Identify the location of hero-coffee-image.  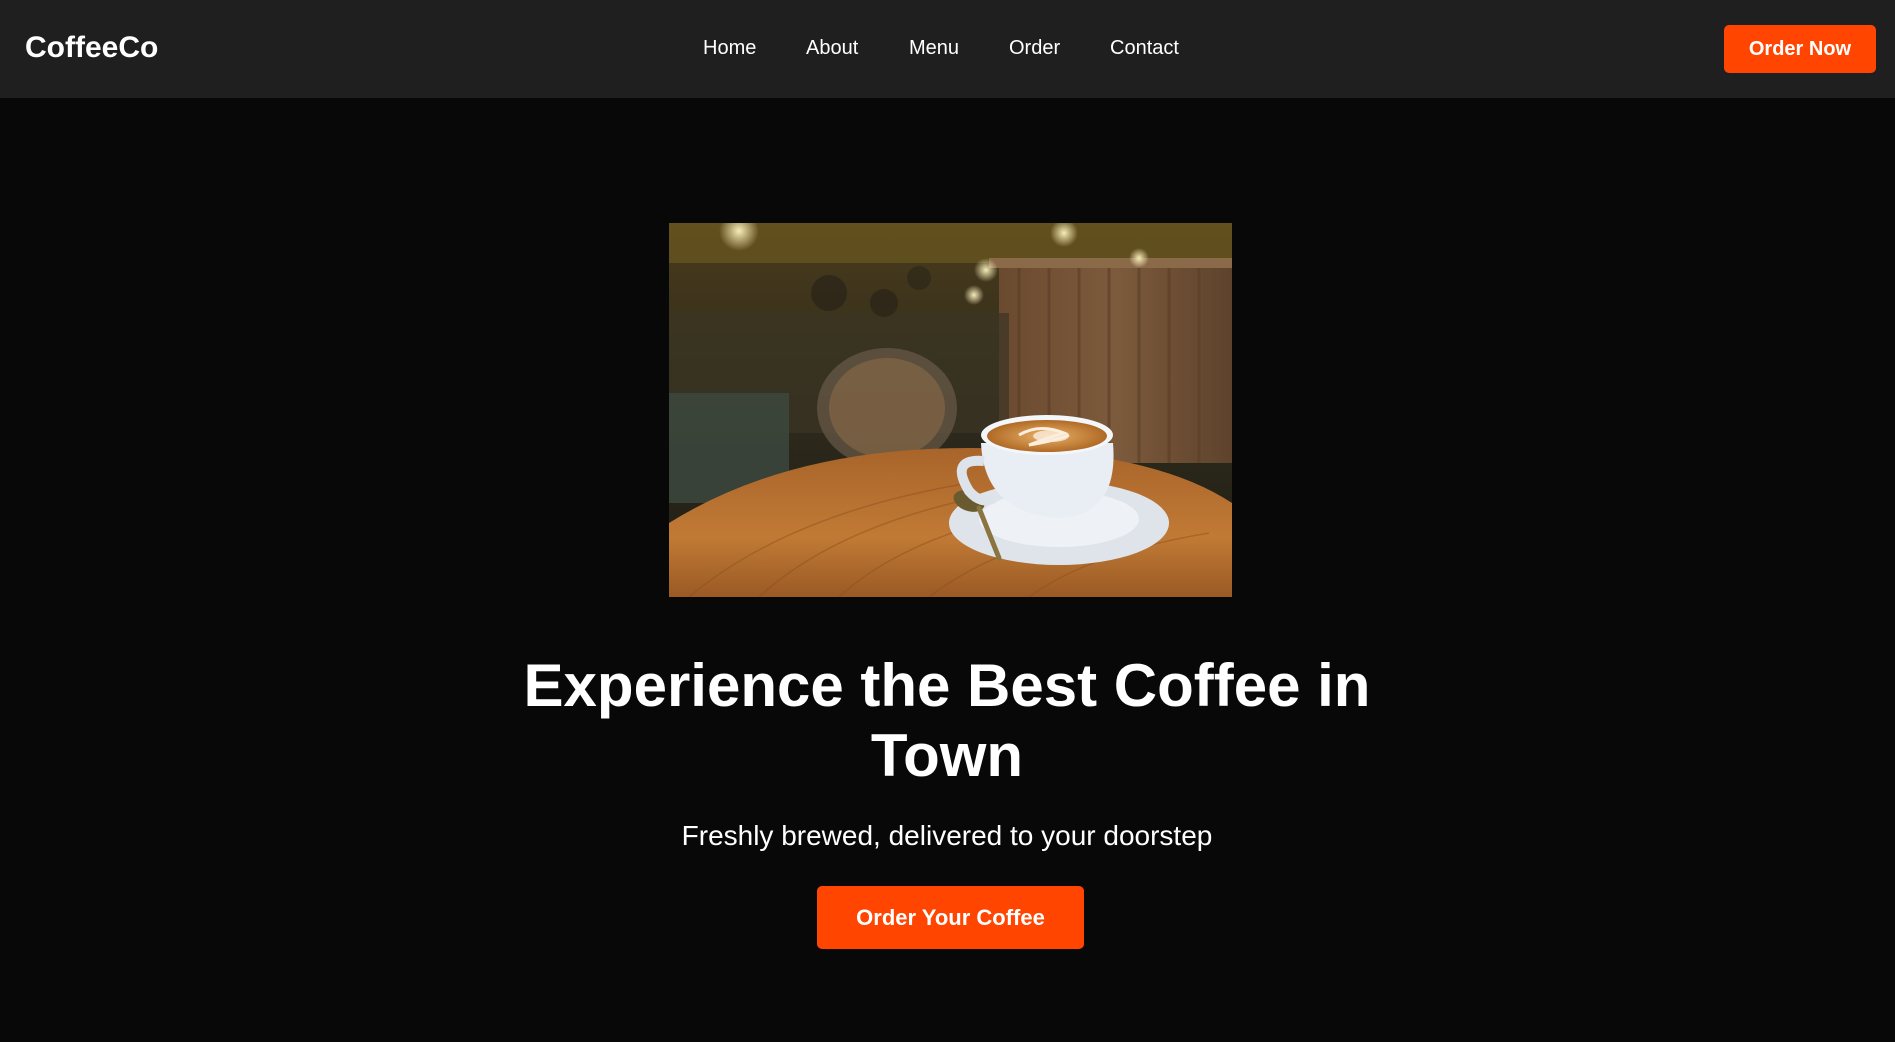
(950, 410).